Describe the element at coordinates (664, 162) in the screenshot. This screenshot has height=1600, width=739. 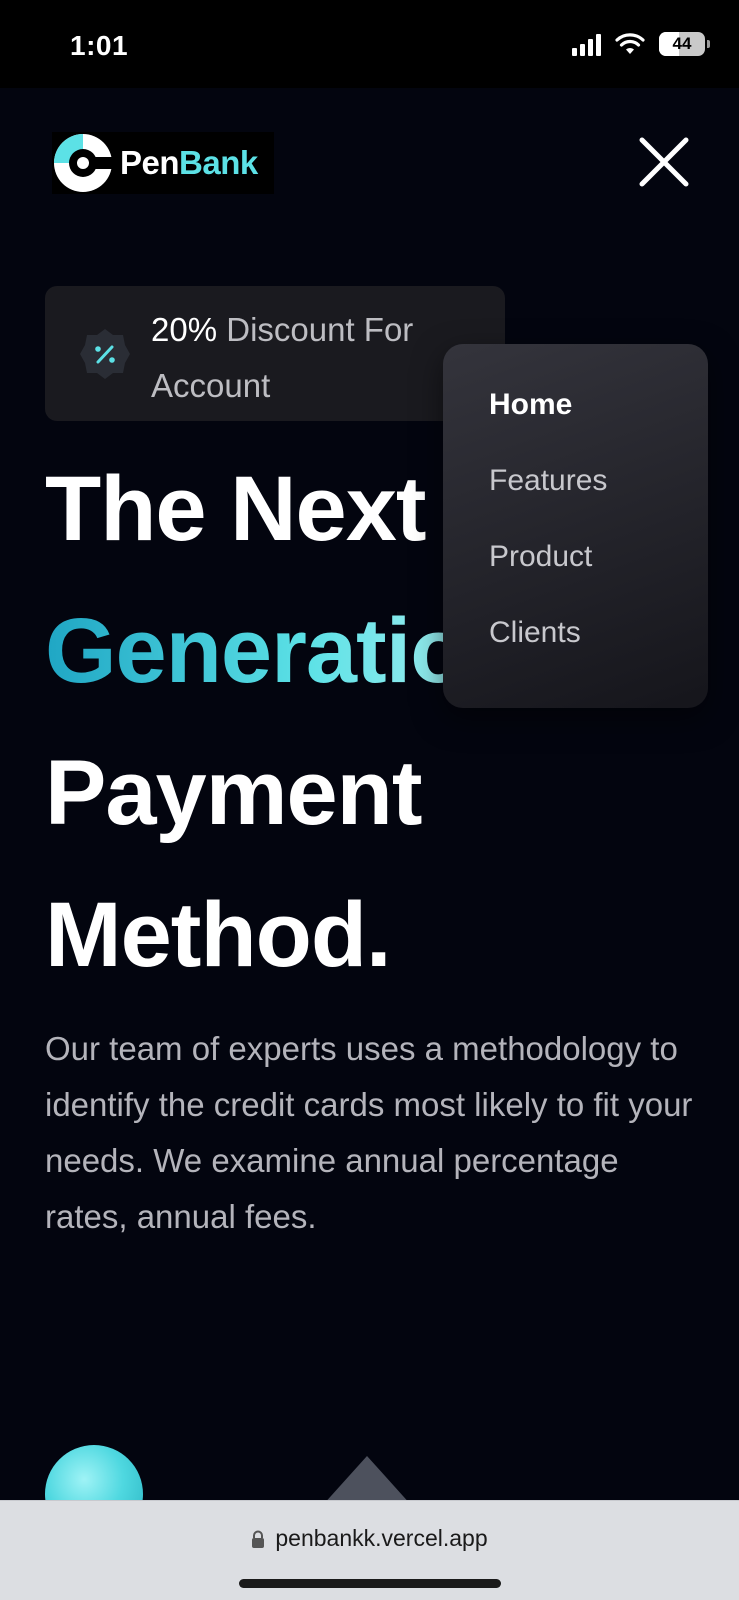
I see `close-icon` at that location.